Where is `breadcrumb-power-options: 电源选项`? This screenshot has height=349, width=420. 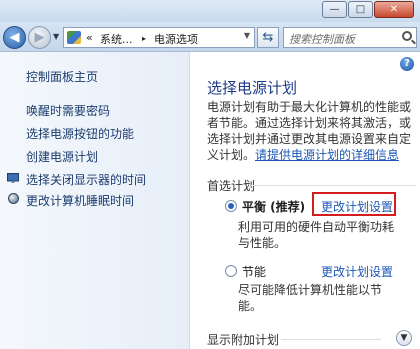
breadcrumb-power-options: 电源选项 is located at coordinates (176, 39).